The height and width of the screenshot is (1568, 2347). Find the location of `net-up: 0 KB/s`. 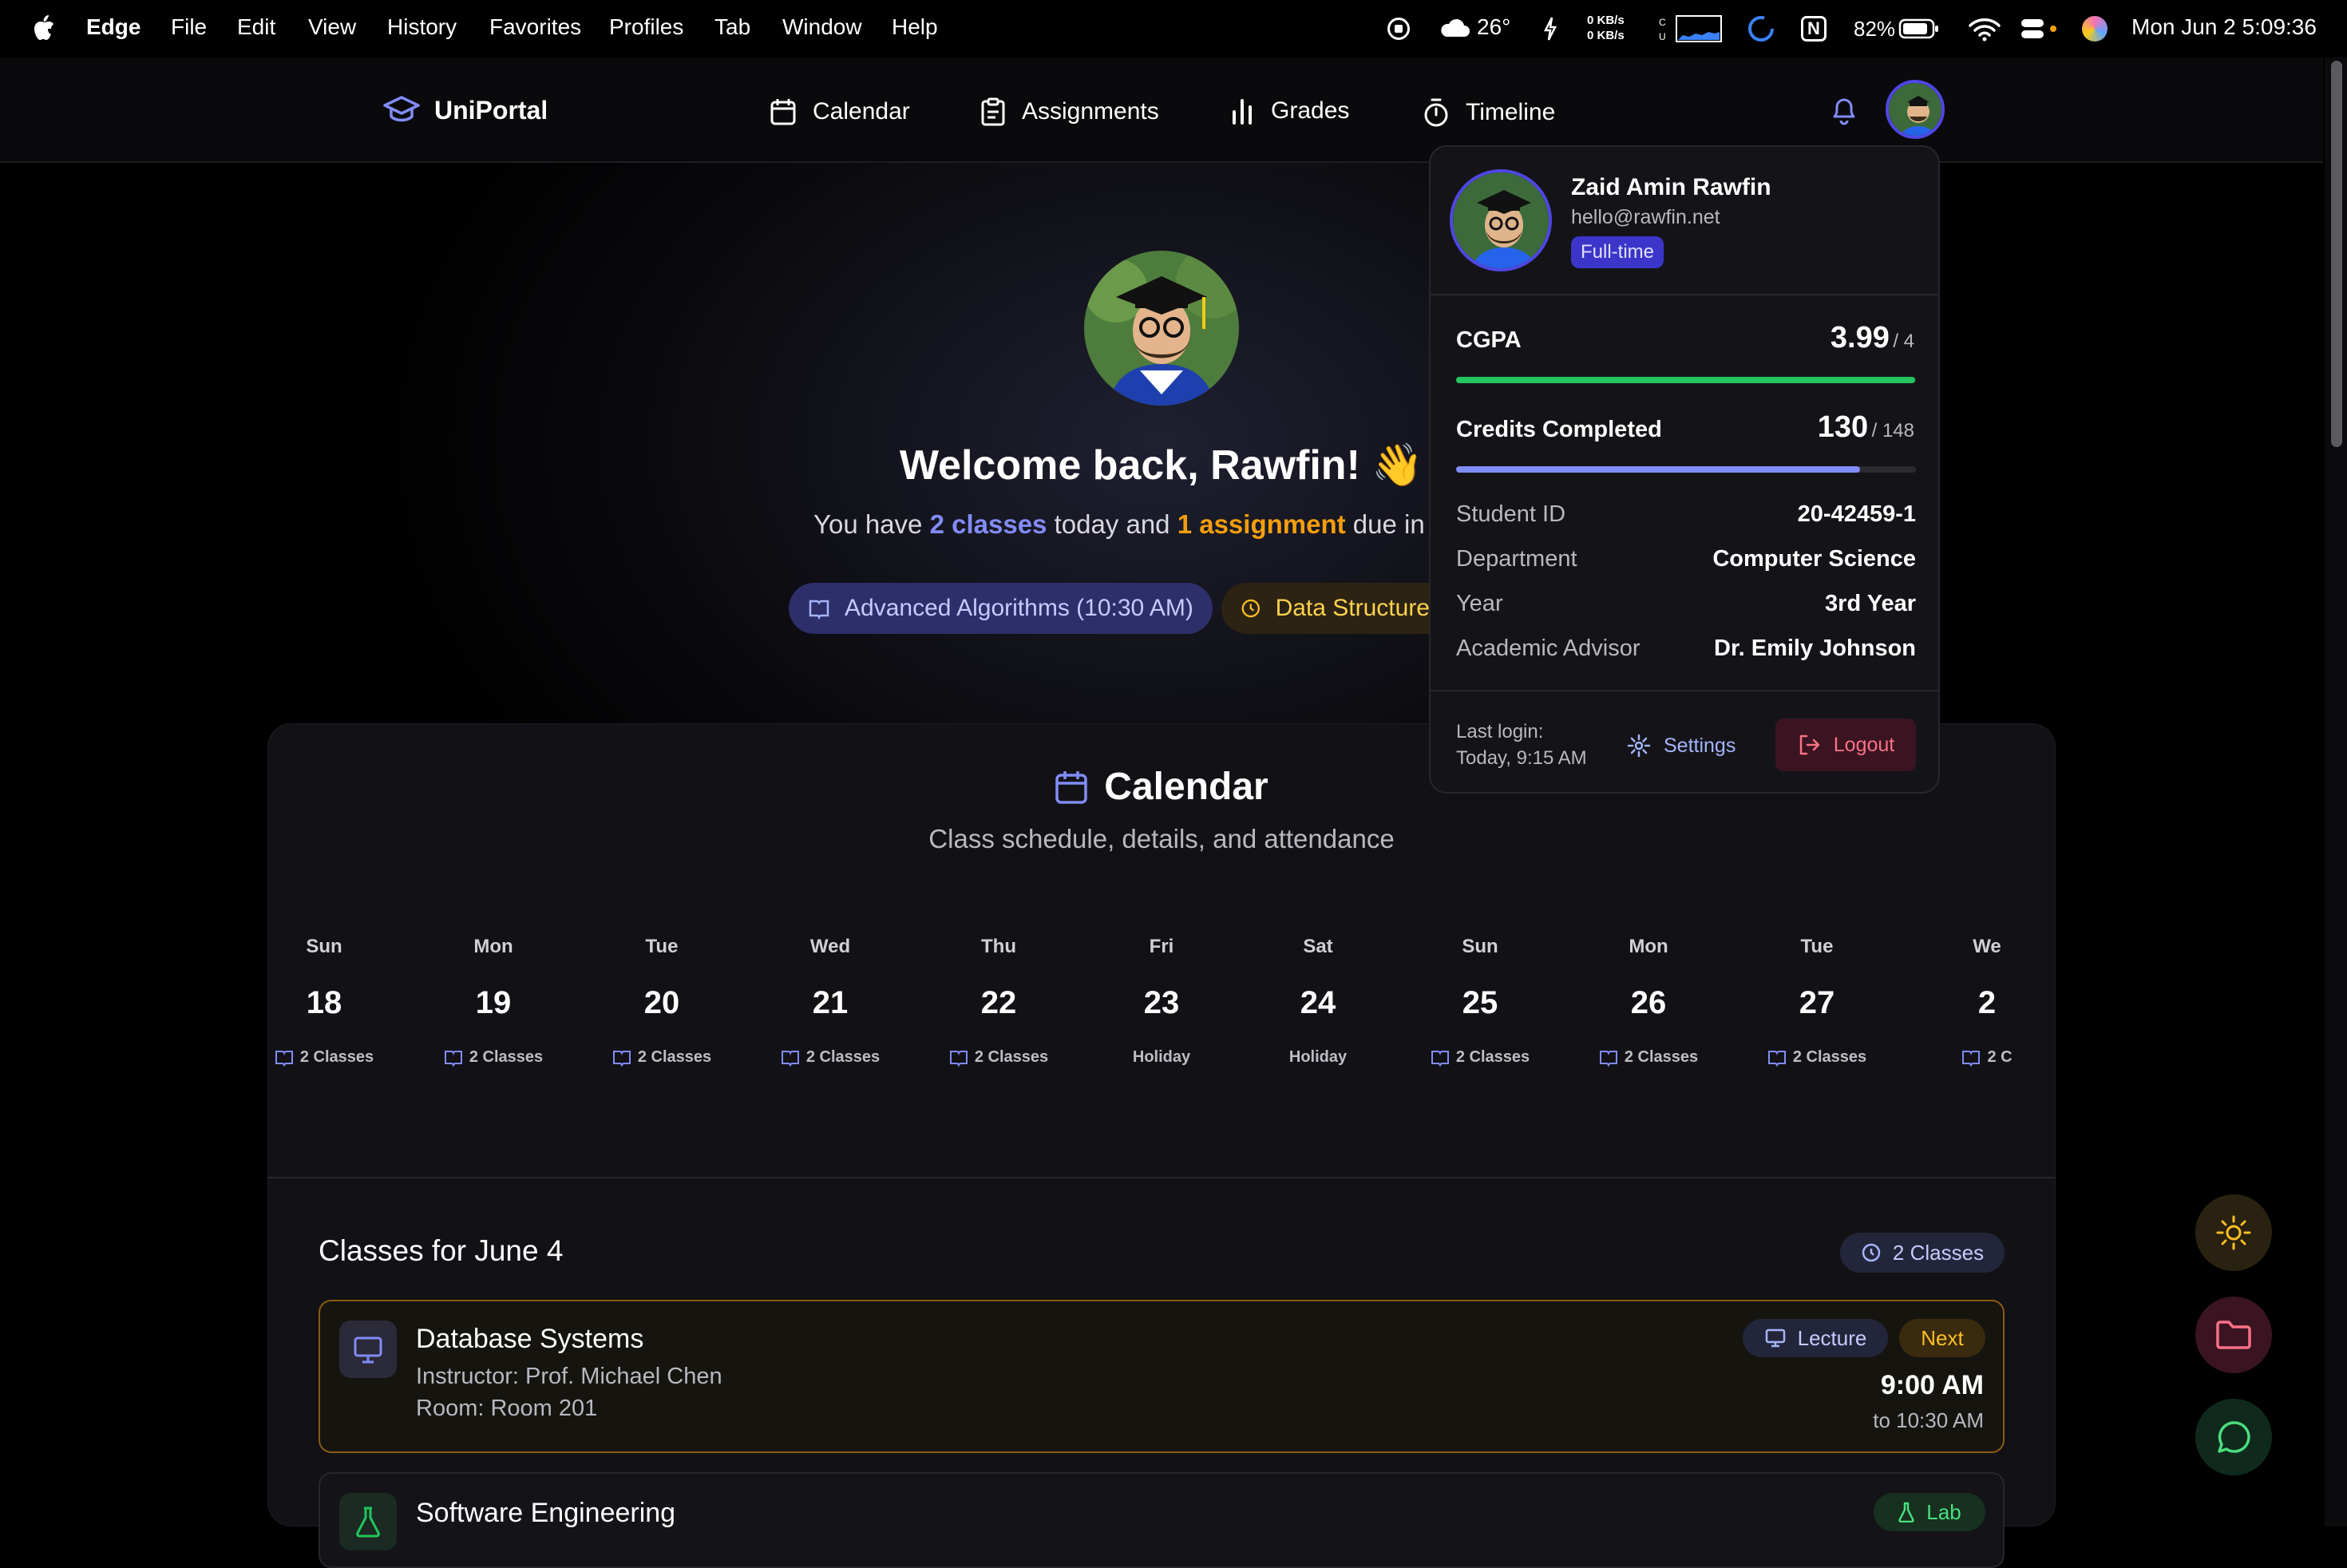

net-up: 0 KB/s is located at coordinates (1606, 21).